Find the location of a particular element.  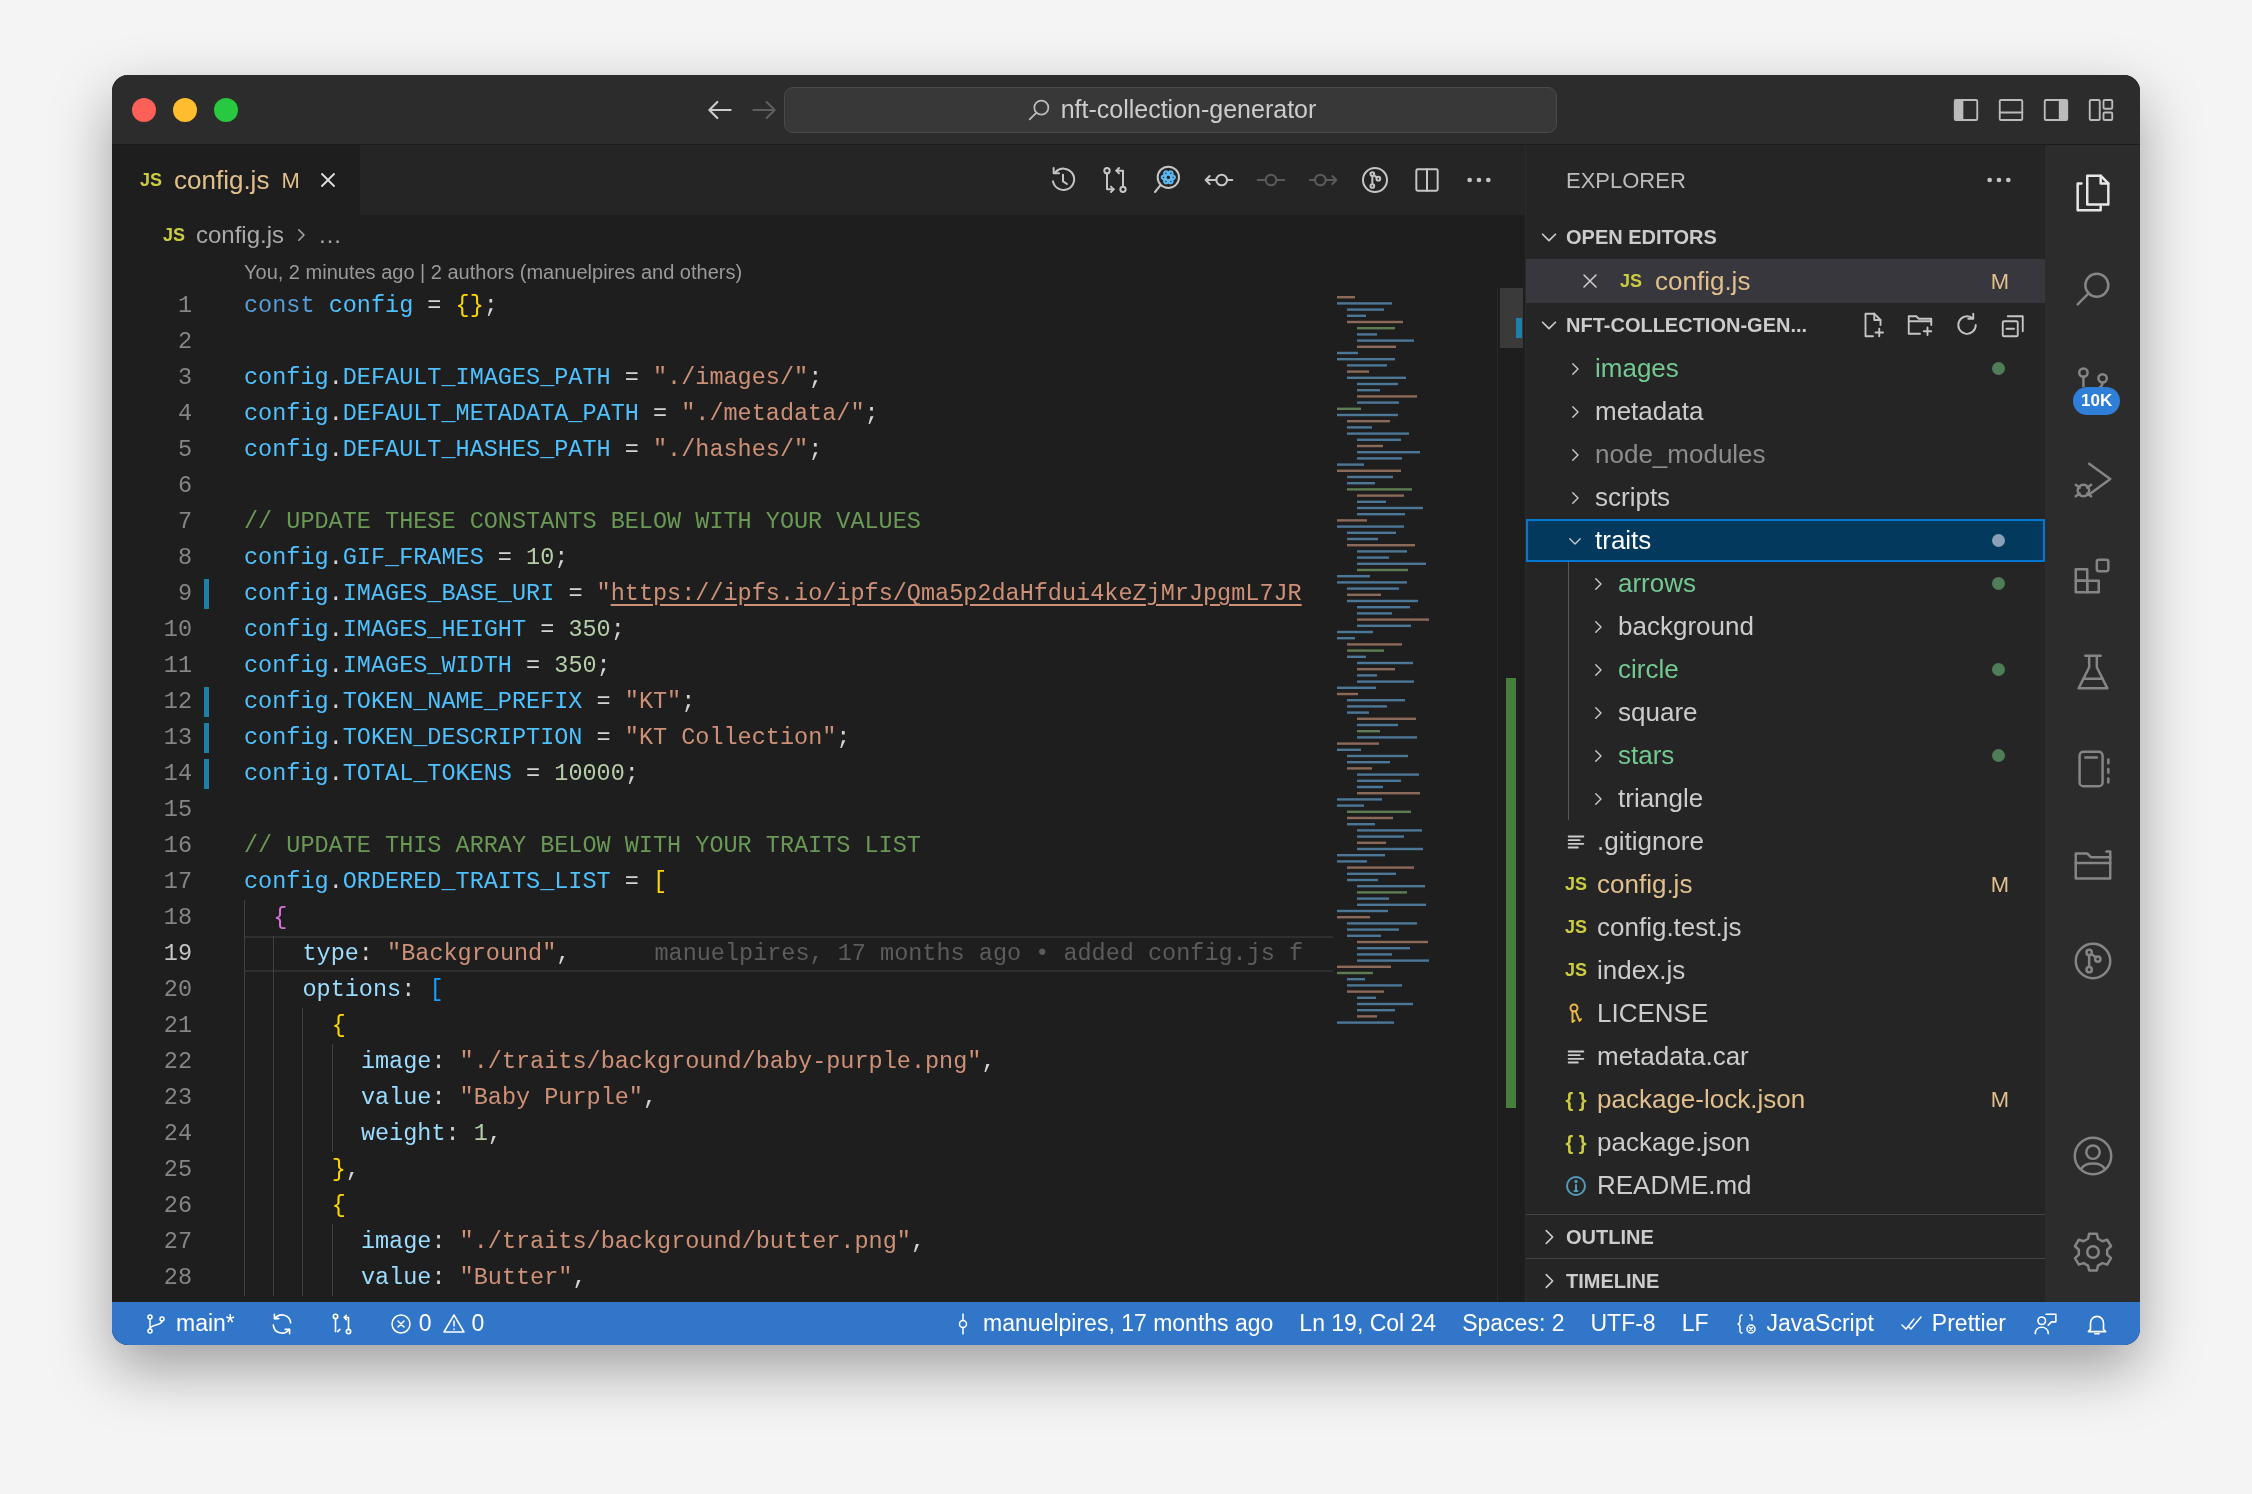

window-close-button is located at coordinates (144, 109).